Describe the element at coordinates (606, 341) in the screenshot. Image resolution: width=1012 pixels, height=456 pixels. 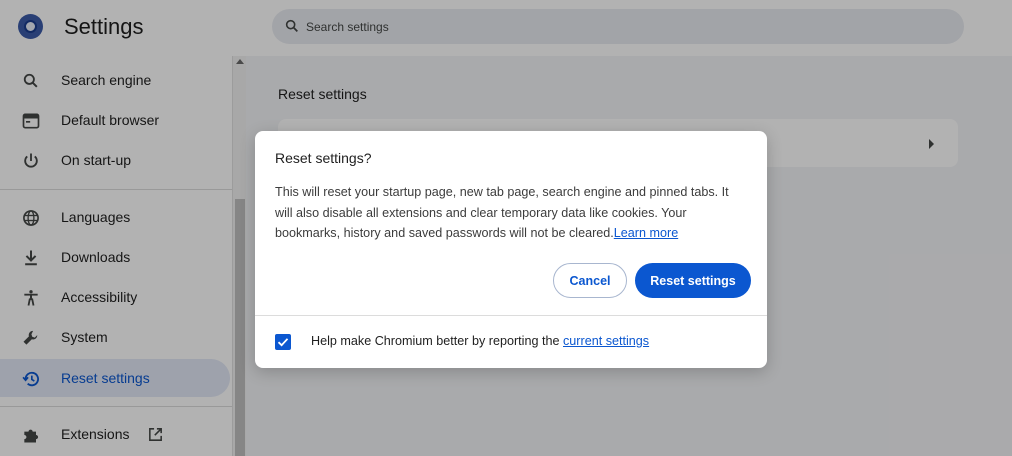
I see `current-settings-link: current settings` at that location.